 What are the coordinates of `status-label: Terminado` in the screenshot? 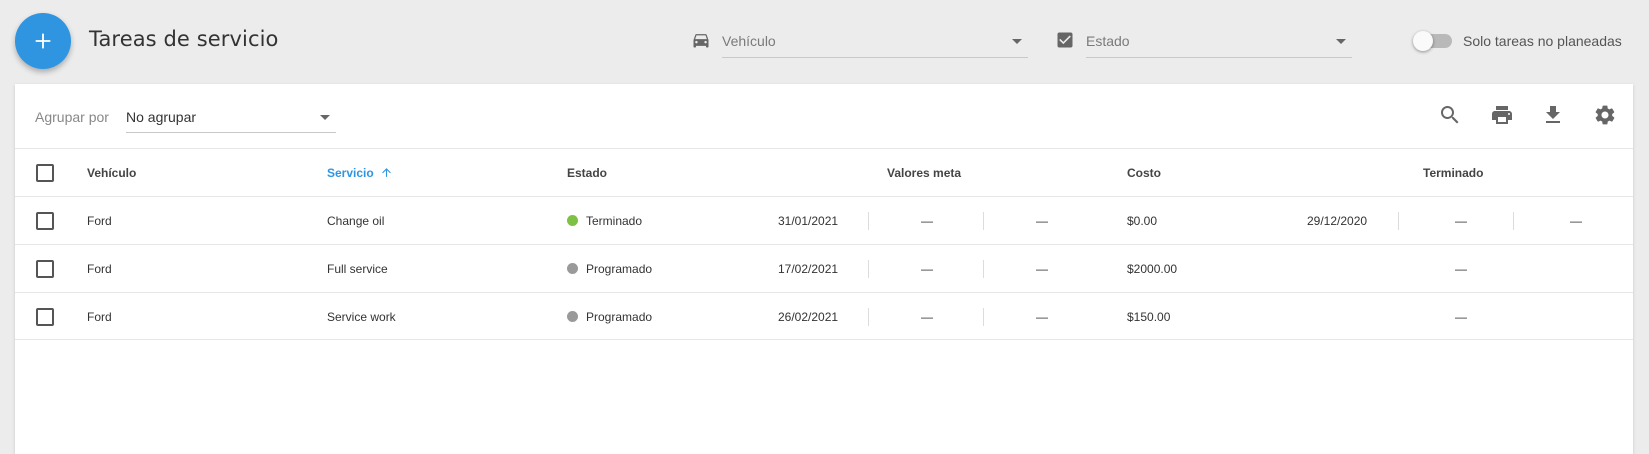 It's located at (614, 221).